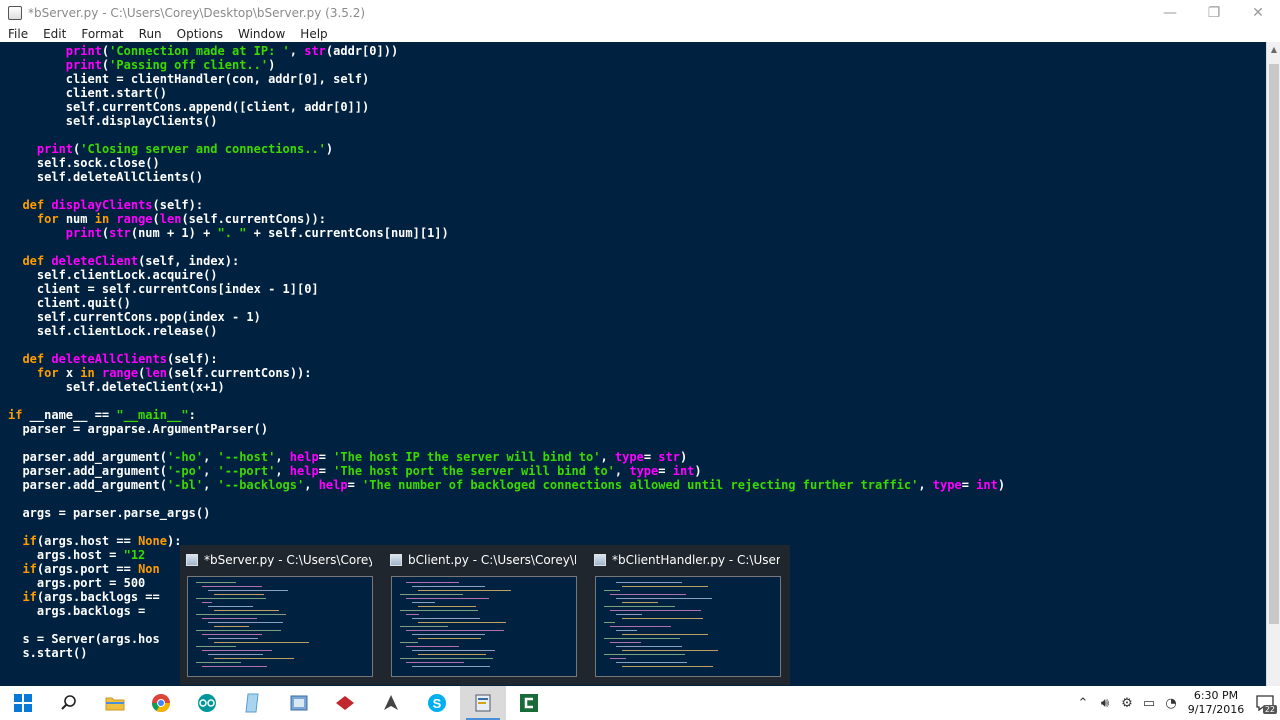  What do you see at coordinates (161, 703) in the screenshot?
I see `taskbar-chrome` at bounding box center [161, 703].